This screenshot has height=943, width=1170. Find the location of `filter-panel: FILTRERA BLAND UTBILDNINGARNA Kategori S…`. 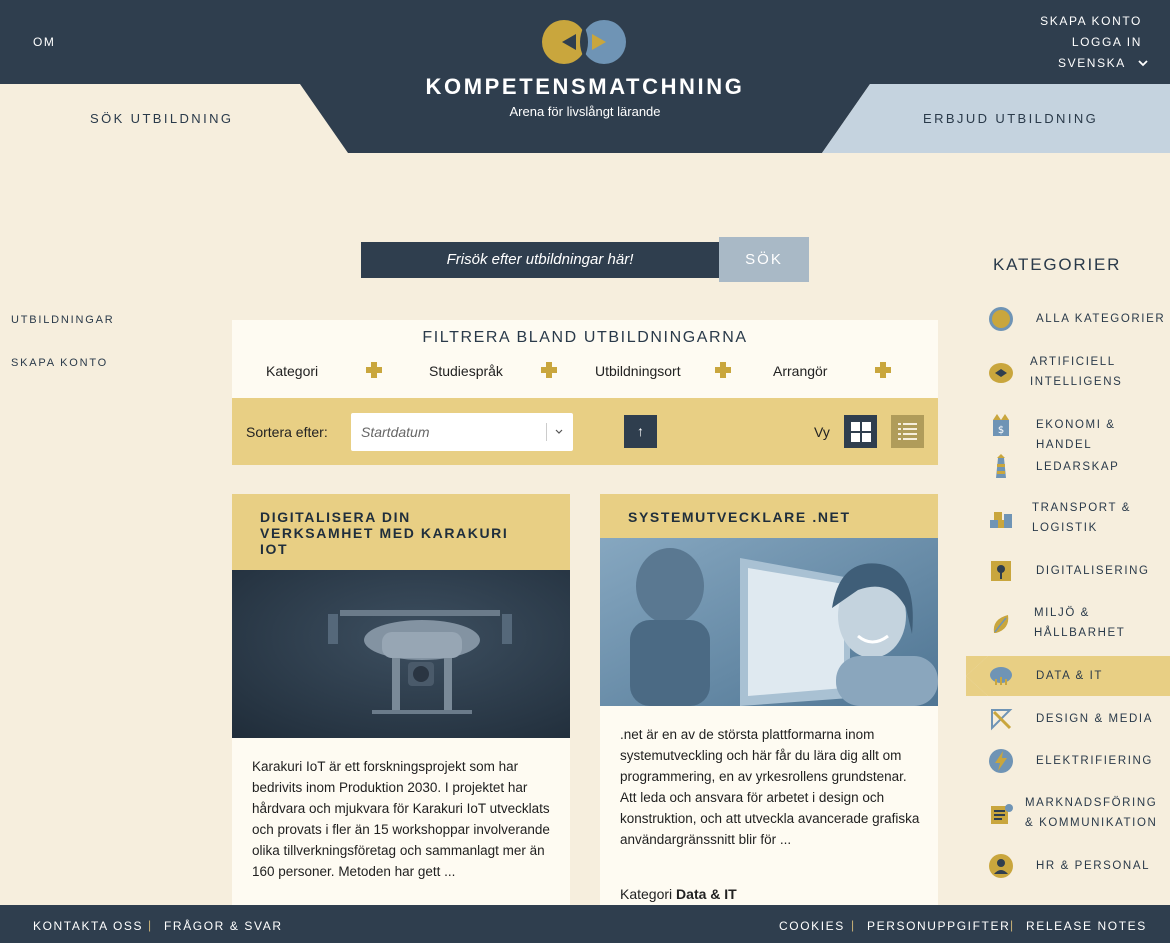

filter-panel: FILTRERA BLAND UTBILDNINGARNA Kategori S… is located at coordinates (585, 359).